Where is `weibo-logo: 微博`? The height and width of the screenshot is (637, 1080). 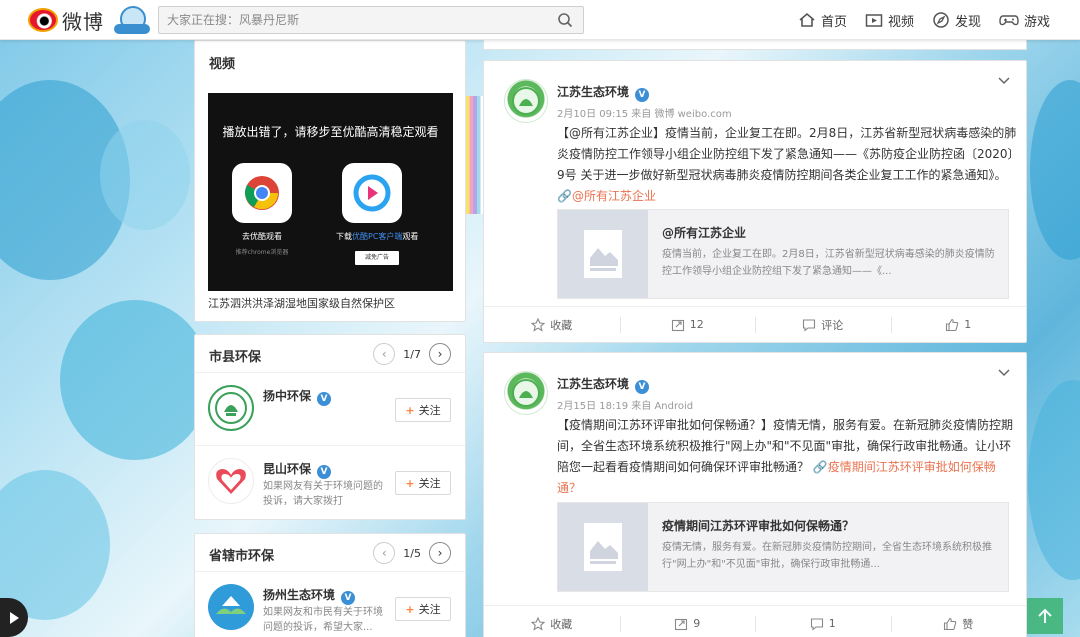
weibo-logo: 微博 is located at coordinates (90, 20).